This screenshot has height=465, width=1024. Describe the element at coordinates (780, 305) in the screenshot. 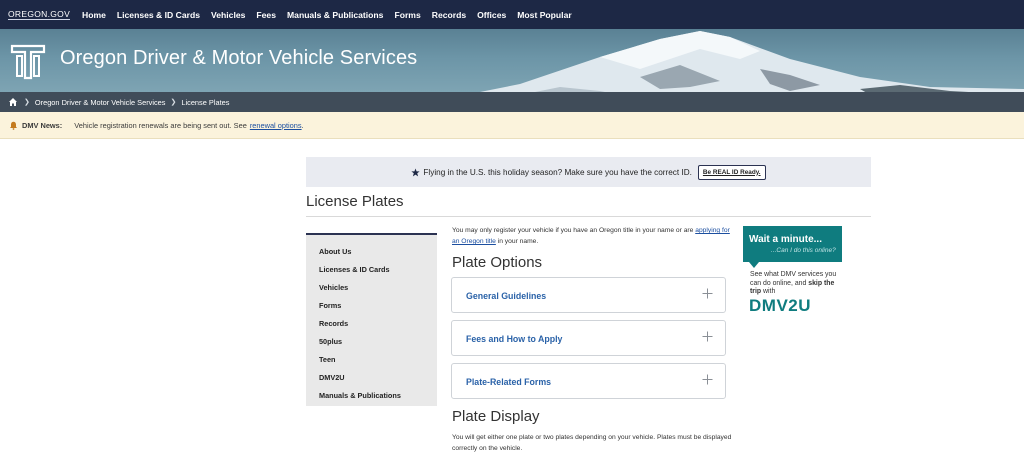

I see `dmv2u-logo: DMV2U` at that location.